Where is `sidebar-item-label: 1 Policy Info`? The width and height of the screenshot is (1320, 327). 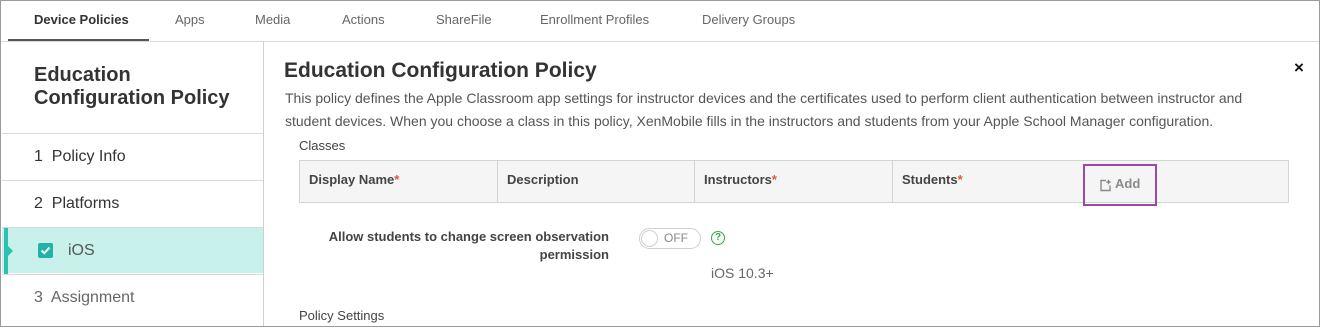
sidebar-item-label: 1 Policy Info is located at coordinates (80, 156).